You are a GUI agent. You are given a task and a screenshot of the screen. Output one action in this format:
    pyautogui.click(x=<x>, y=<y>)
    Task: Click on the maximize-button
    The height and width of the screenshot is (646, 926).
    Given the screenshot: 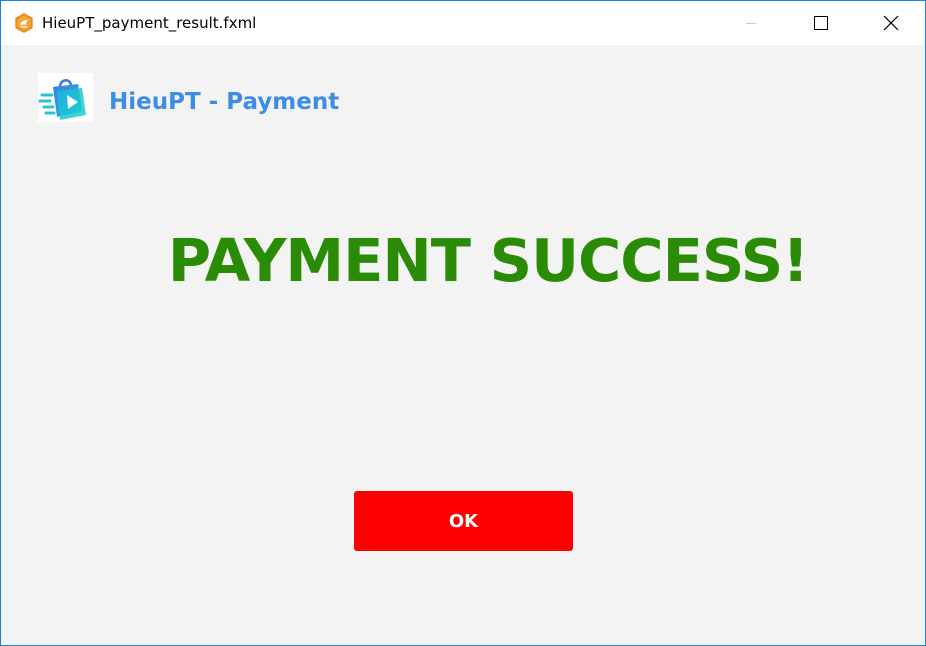 What is the action you would take?
    pyautogui.click(x=821, y=23)
    